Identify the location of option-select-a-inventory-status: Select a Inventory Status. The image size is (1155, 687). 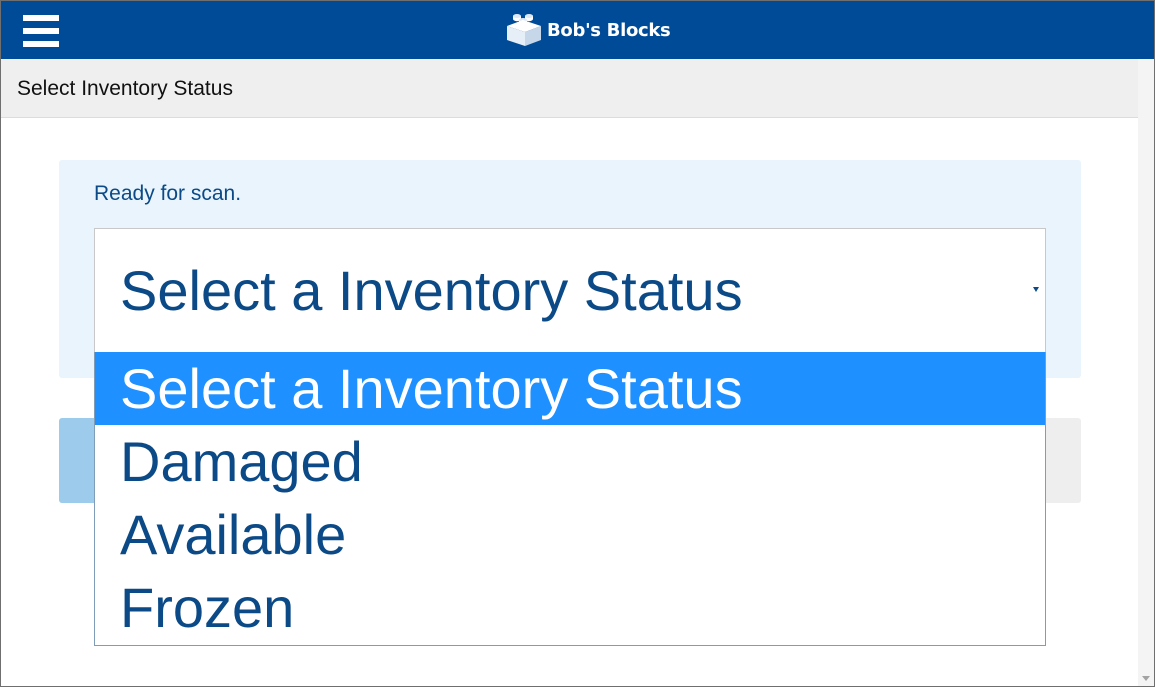
(570, 388).